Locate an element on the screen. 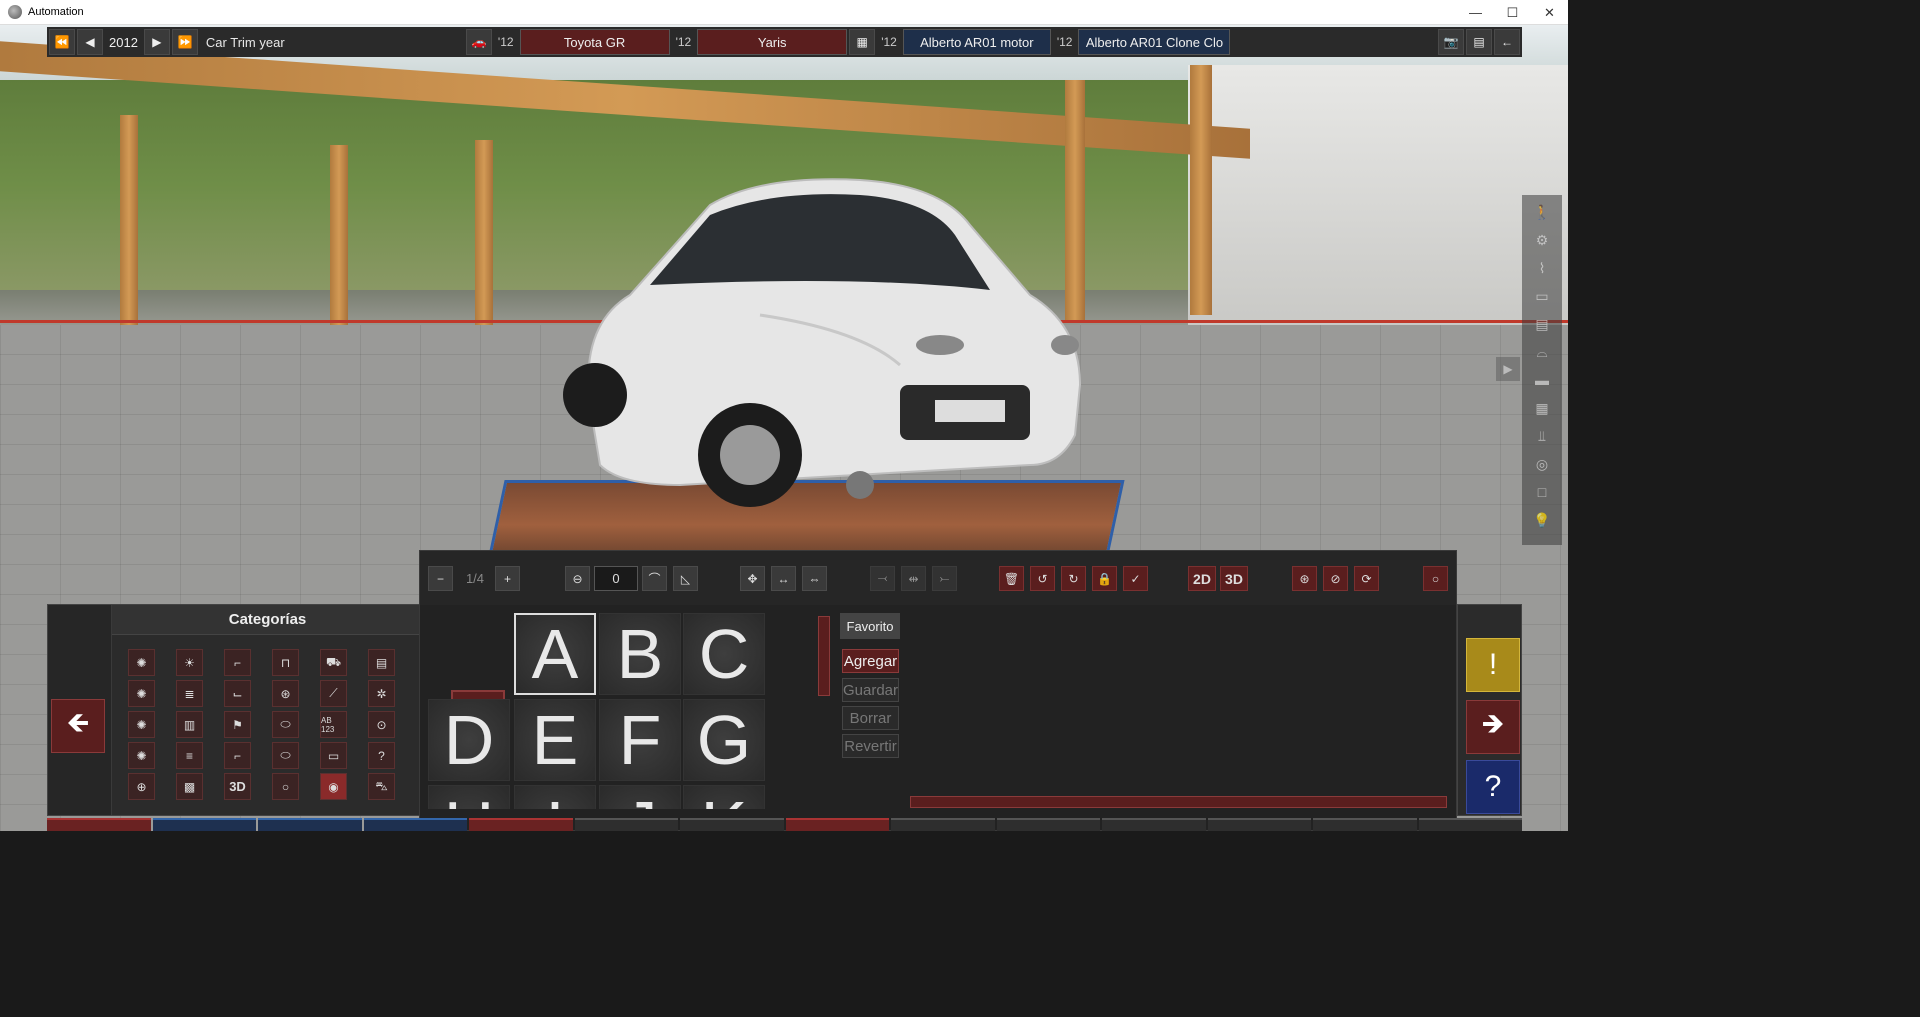  emblem-icon: ⬭ is located at coordinates (285, 755).